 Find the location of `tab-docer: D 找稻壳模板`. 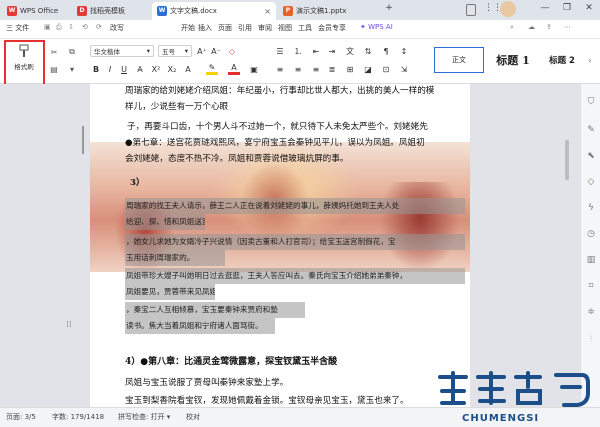

tab-docer: D 找稻壳模板 is located at coordinates (111, 11).